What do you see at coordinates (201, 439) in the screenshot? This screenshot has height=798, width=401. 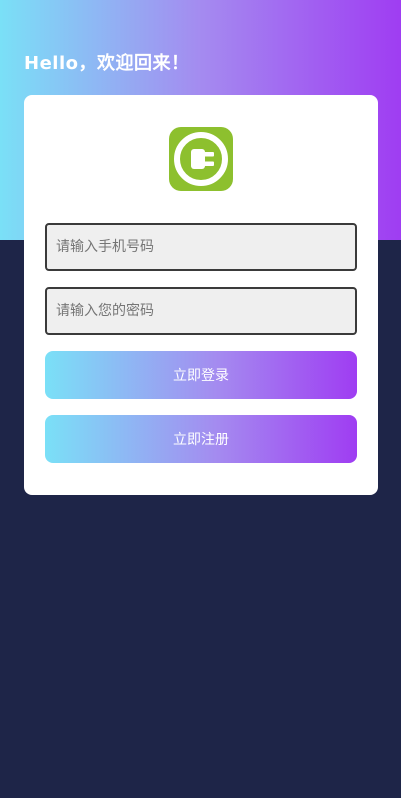 I see `register-button: 立即注册` at bounding box center [201, 439].